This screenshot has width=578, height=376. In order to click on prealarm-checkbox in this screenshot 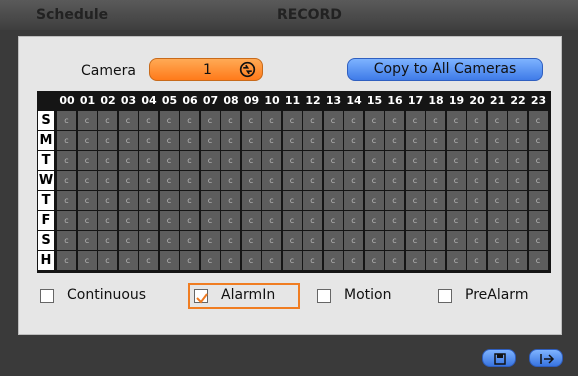, I will do `click(445, 296)`.